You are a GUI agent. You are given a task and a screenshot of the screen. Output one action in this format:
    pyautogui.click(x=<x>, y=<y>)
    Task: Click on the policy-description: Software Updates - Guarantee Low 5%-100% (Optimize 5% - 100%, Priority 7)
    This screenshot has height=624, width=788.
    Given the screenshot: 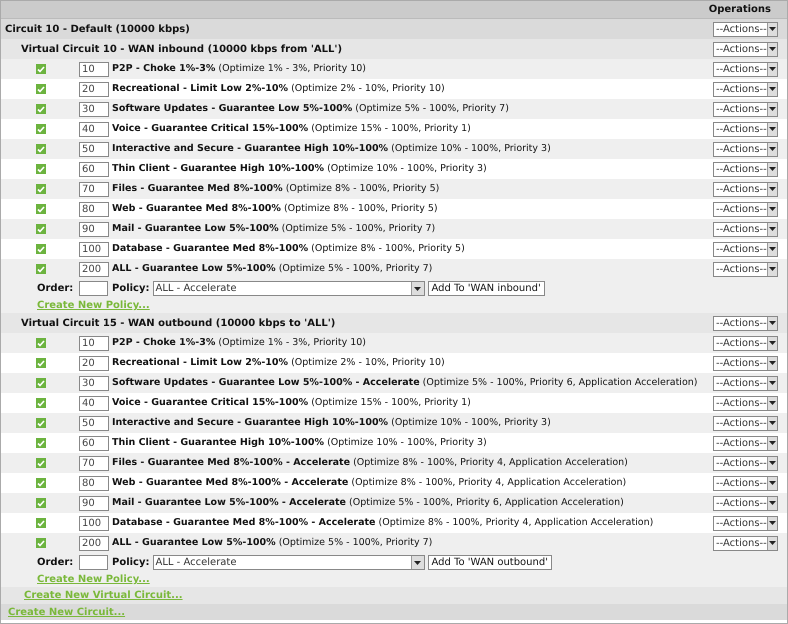 What is the action you would take?
    pyautogui.click(x=311, y=109)
    